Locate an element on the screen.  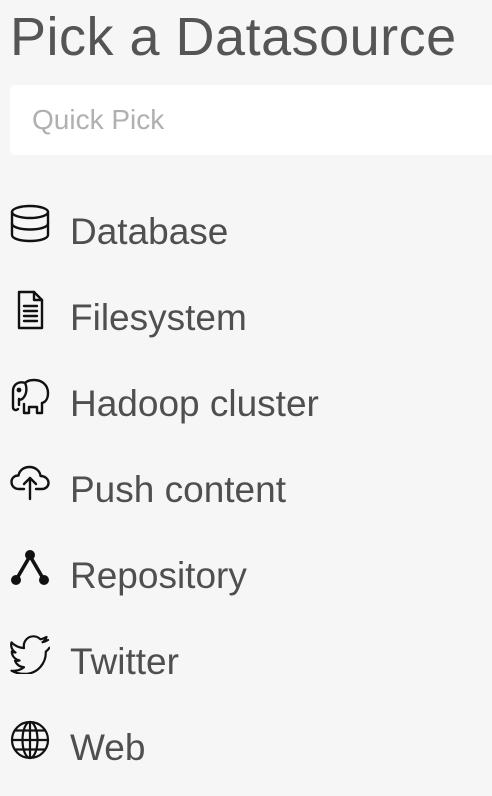
datasource-item-repository: Repository is located at coordinates (240, 577).